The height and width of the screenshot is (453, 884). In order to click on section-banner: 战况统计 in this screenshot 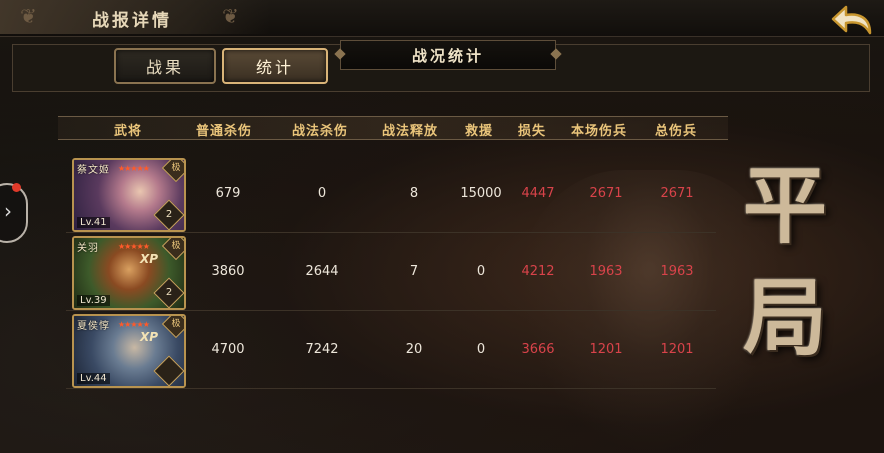, I will do `click(448, 55)`.